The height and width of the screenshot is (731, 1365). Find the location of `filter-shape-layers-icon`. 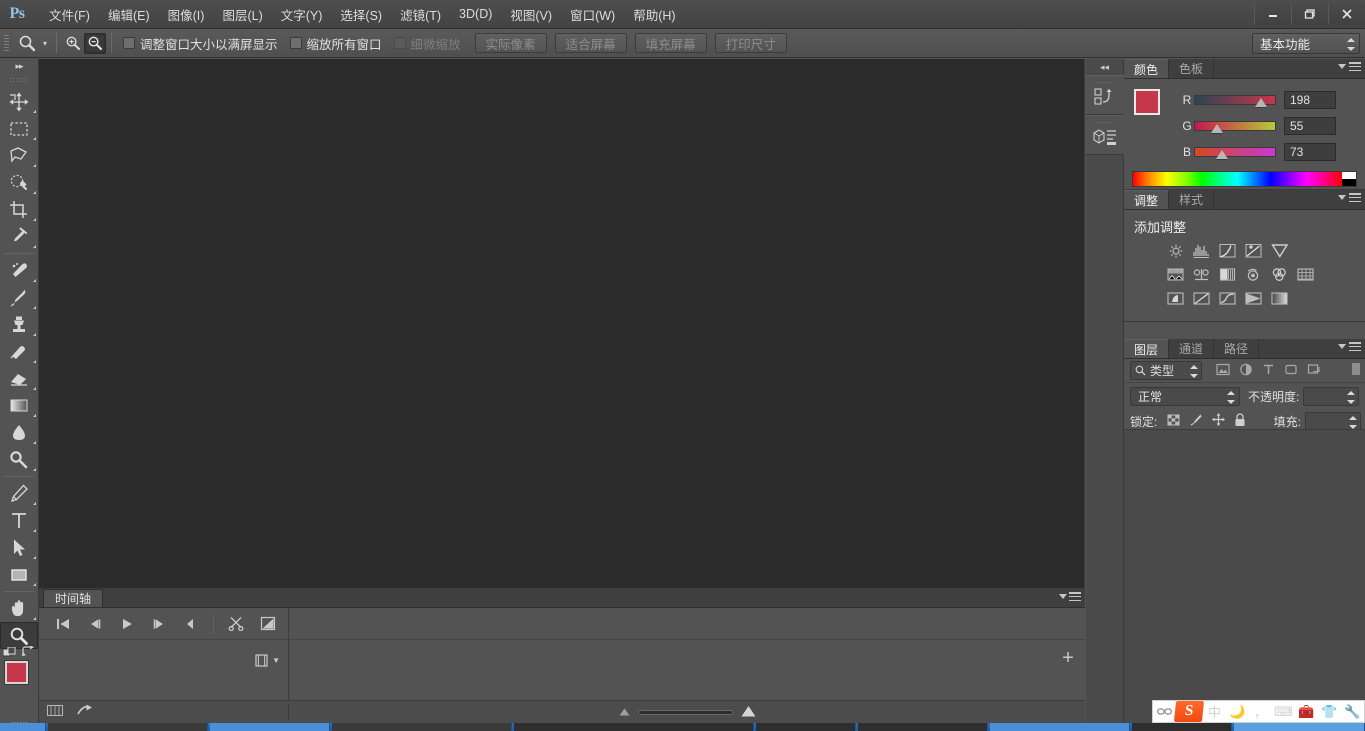

filter-shape-layers-icon is located at coordinates (1291, 371).